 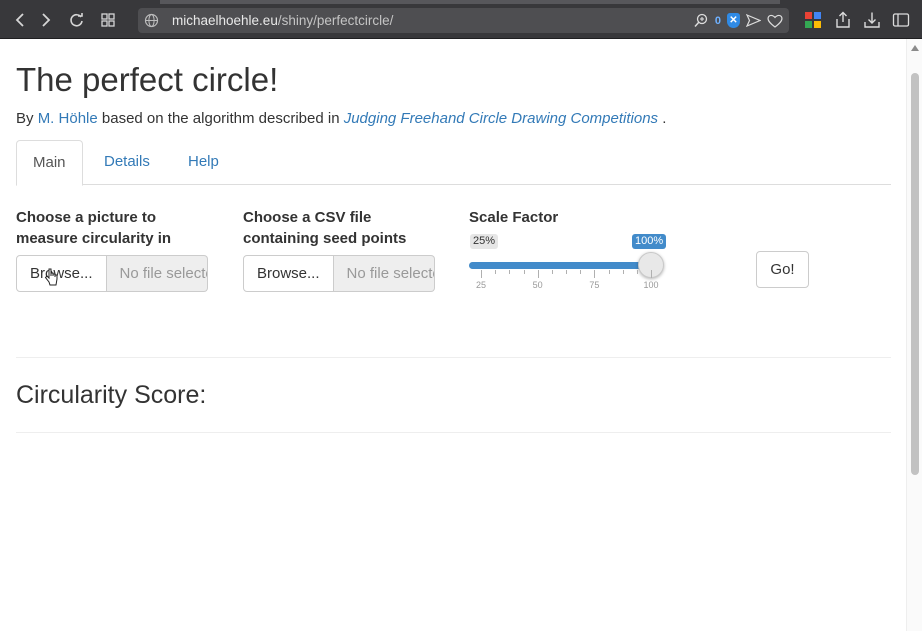 I want to click on tab-bar: Main Details Help, so click(x=453, y=163).